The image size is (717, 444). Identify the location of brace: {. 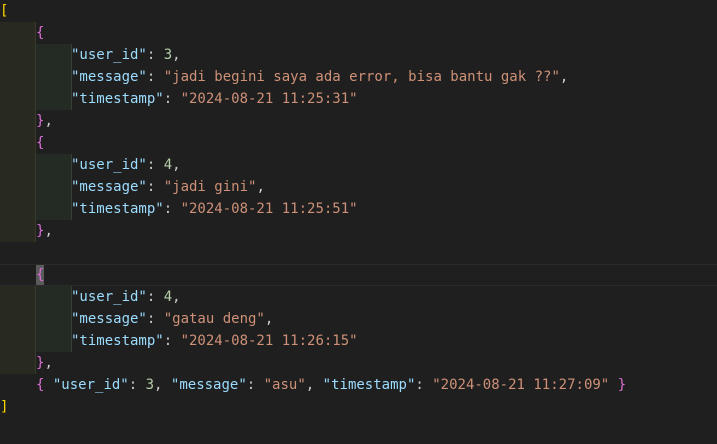
(40, 385).